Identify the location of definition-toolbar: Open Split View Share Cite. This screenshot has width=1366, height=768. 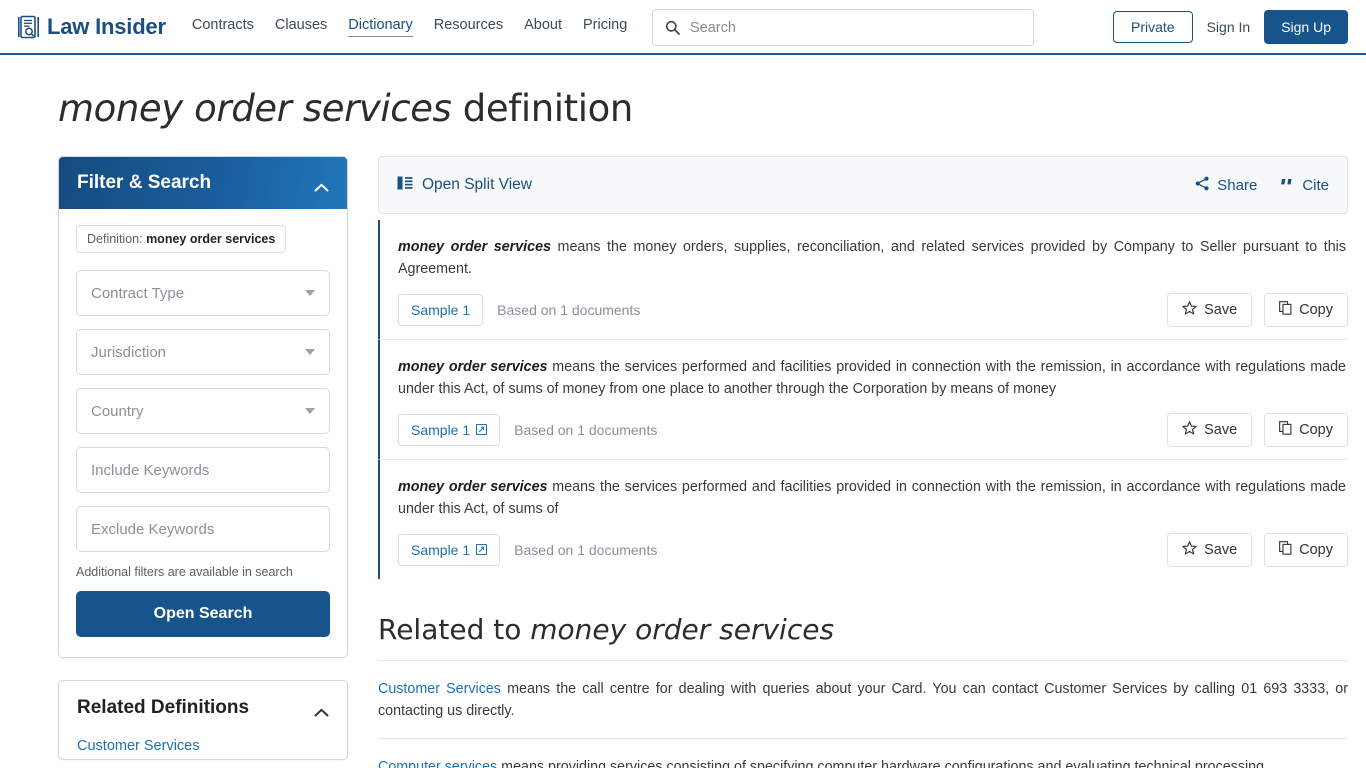
(863, 185).